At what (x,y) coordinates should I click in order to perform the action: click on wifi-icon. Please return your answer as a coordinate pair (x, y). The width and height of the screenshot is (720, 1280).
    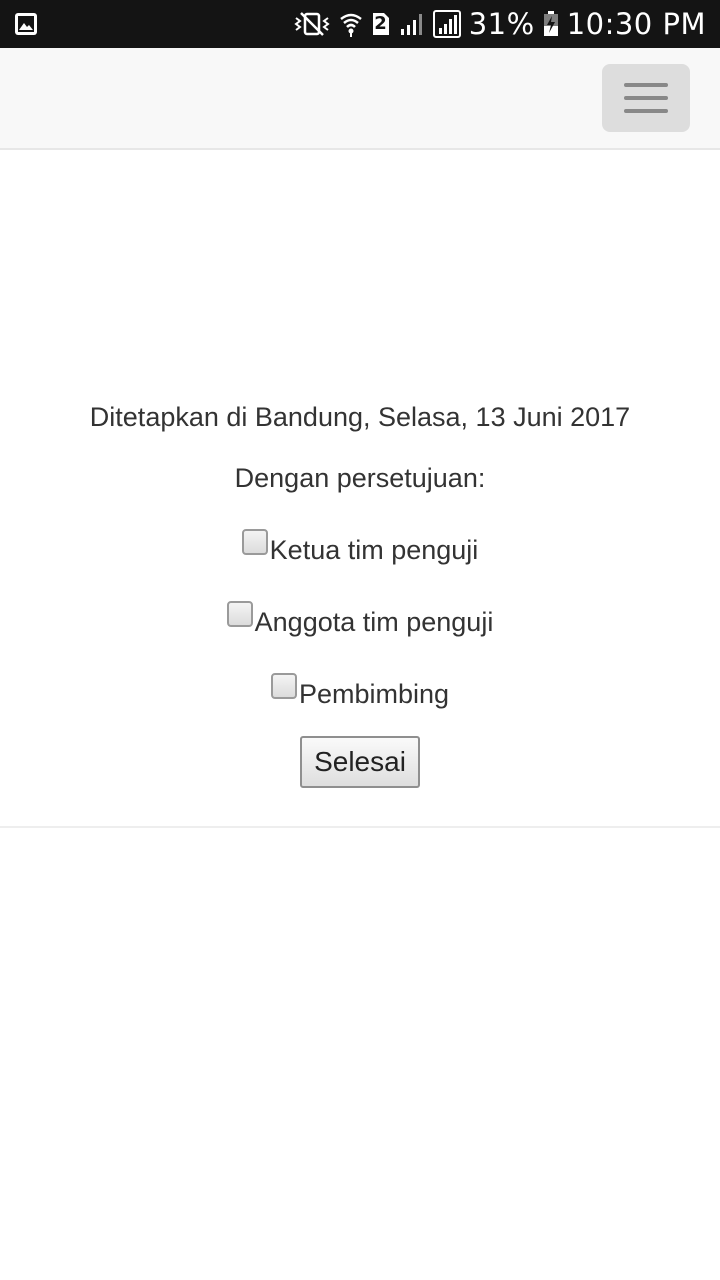
    Looking at the image, I should click on (351, 24).